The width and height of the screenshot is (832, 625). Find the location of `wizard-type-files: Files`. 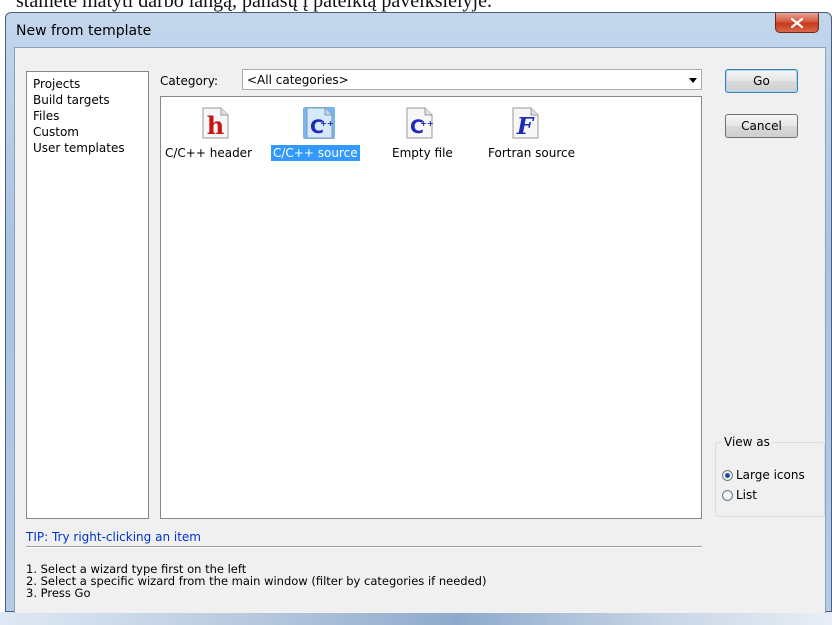

wizard-type-files: Files is located at coordinates (90, 116).